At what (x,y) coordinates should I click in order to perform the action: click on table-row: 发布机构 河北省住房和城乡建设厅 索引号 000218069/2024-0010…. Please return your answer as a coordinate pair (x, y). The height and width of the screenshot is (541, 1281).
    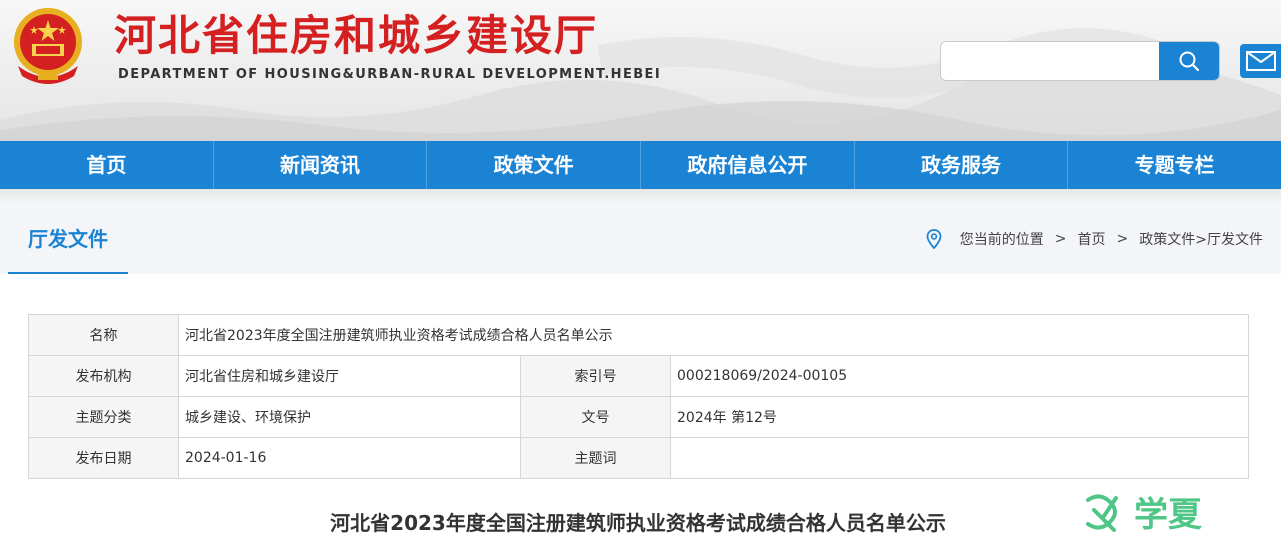
    Looking at the image, I should click on (639, 376).